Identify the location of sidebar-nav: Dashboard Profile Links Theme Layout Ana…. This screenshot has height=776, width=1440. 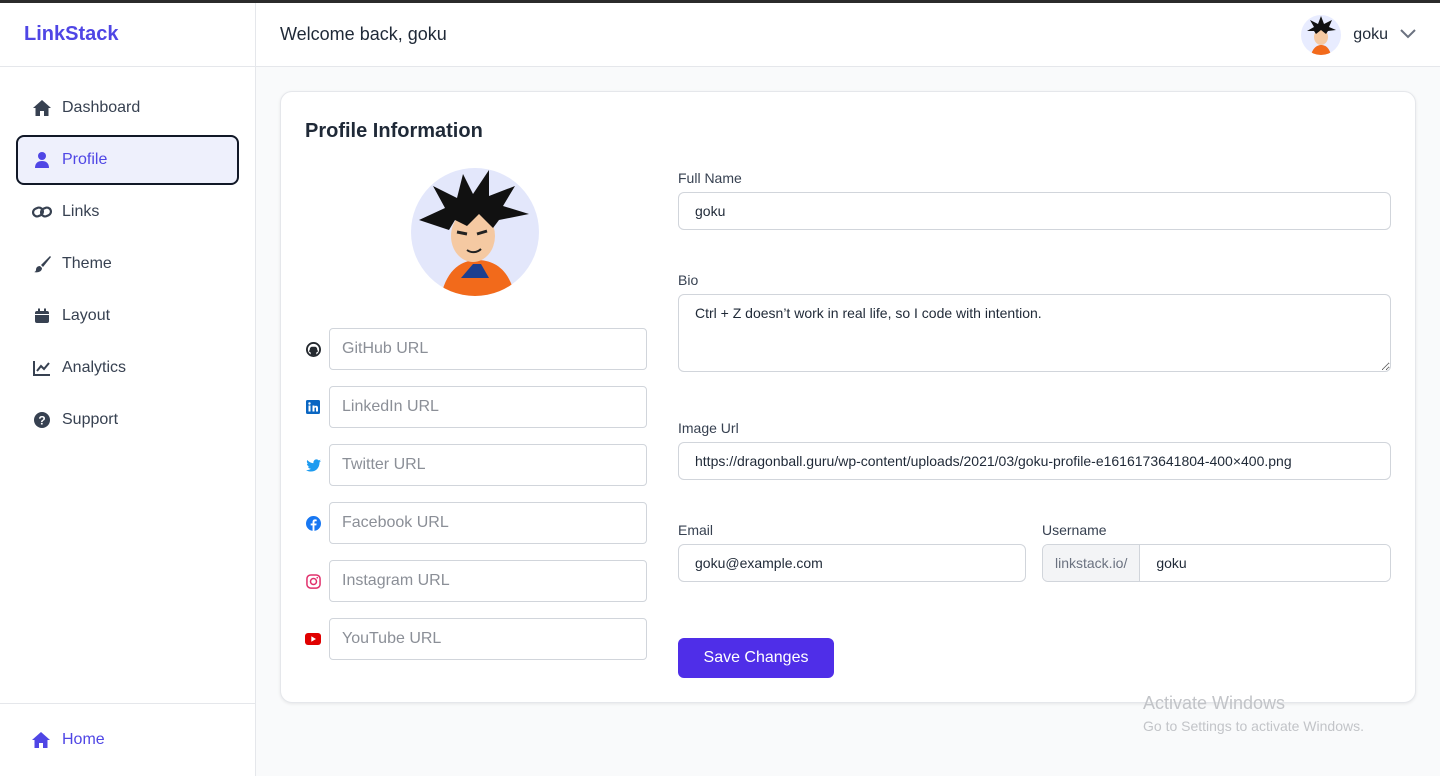
(127, 256).